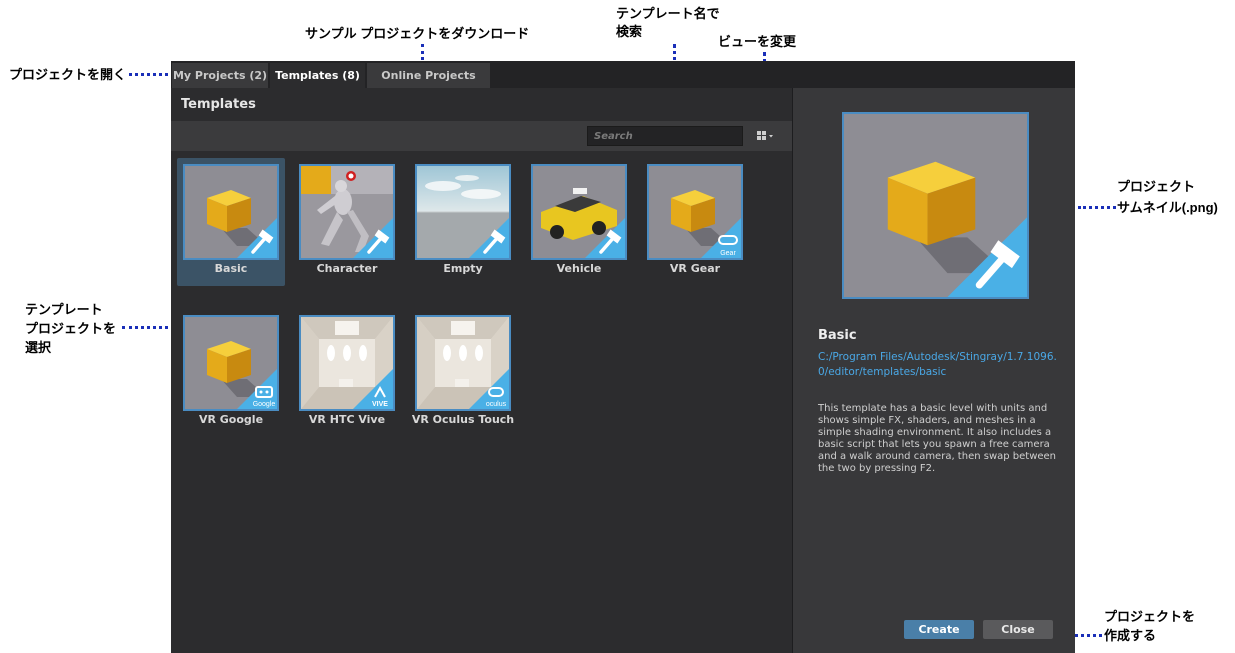 The image size is (1235, 653). Describe the element at coordinates (380, 404) in the screenshot. I see `vr-badge-text: VIVE` at that location.